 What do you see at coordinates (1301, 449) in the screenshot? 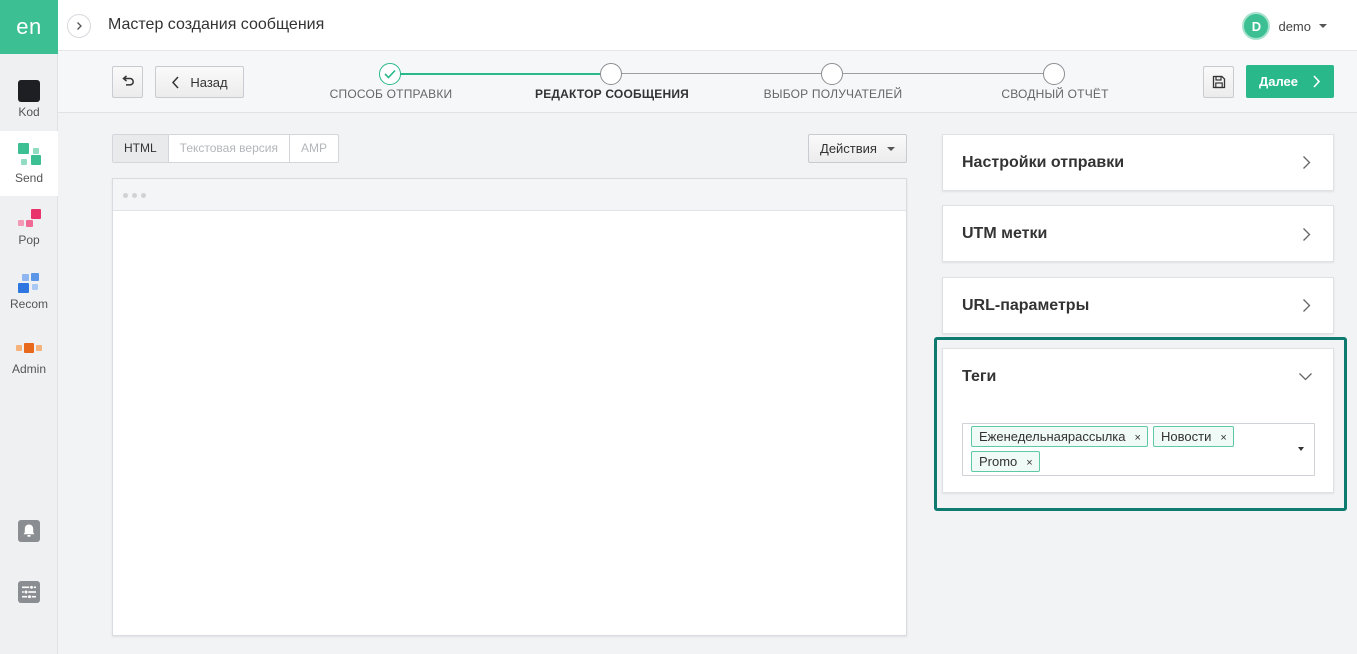
I see `dropdown-caret-icon` at bounding box center [1301, 449].